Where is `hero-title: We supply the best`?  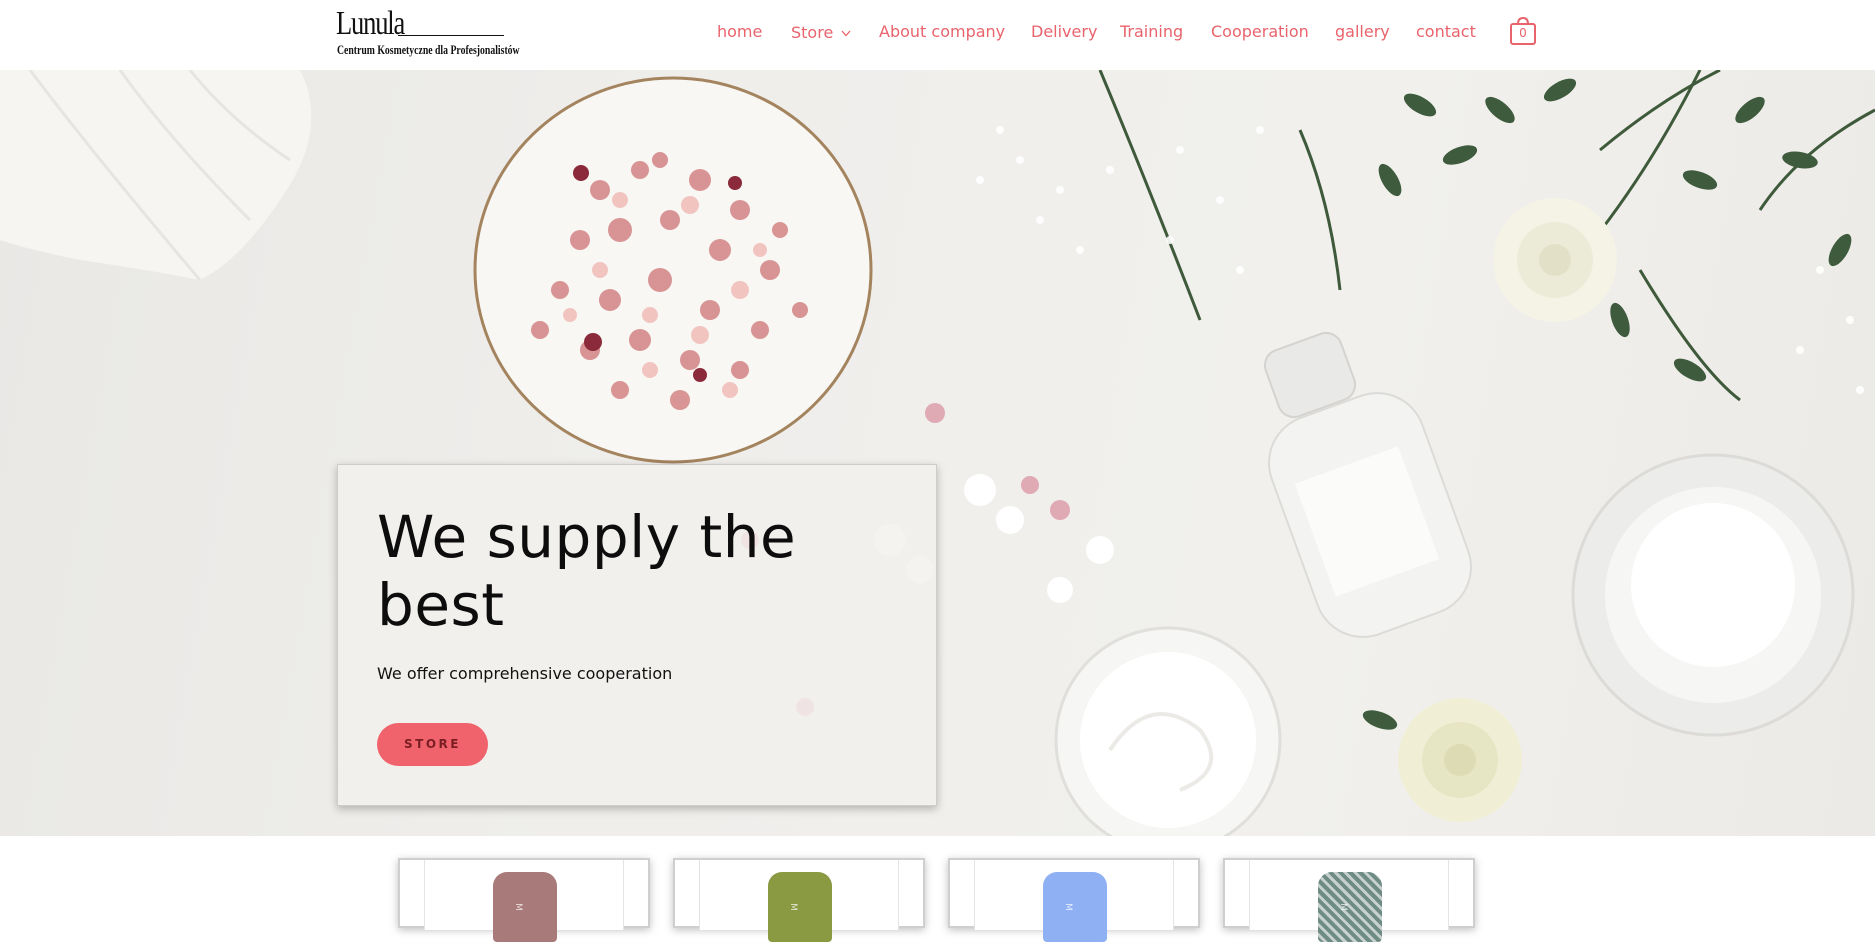 hero-title: We supply the best is located at coordinates (587, 571).